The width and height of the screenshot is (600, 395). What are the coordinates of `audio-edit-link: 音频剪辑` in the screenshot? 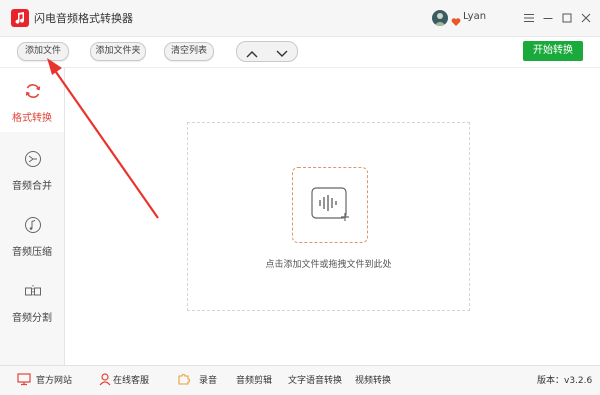 It's located at (254, 379).